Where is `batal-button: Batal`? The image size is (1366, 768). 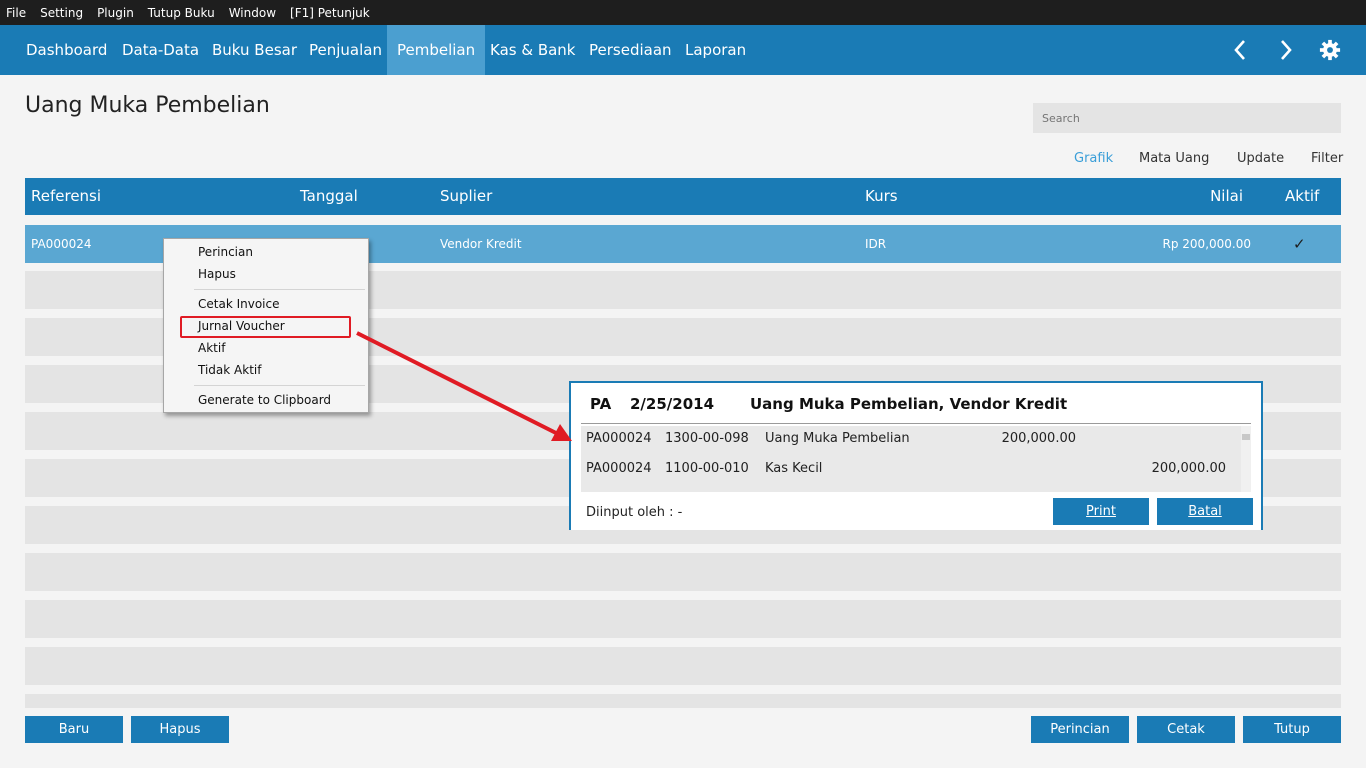
batal-button: Batal is located at coordinates (1205, 511).